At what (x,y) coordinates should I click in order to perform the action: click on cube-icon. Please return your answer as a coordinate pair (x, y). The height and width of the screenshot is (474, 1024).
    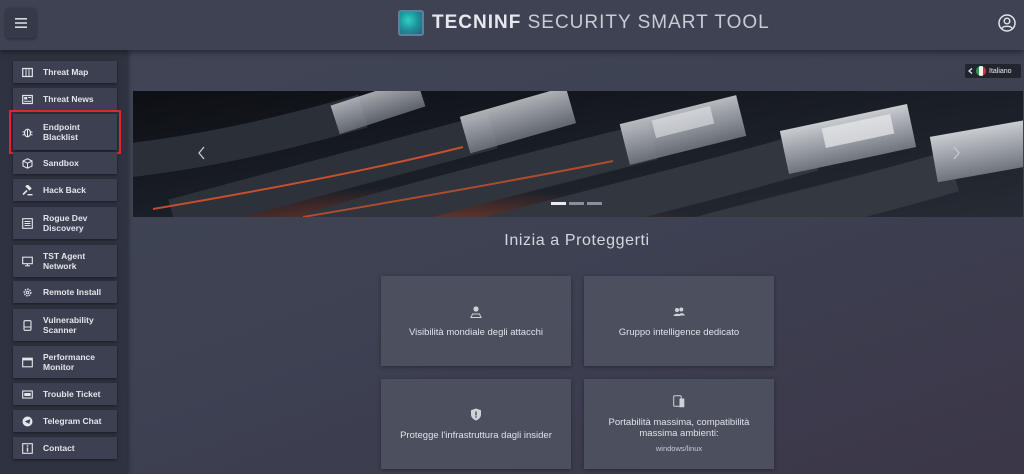
    Looking at the image, I should click on (27, 163).